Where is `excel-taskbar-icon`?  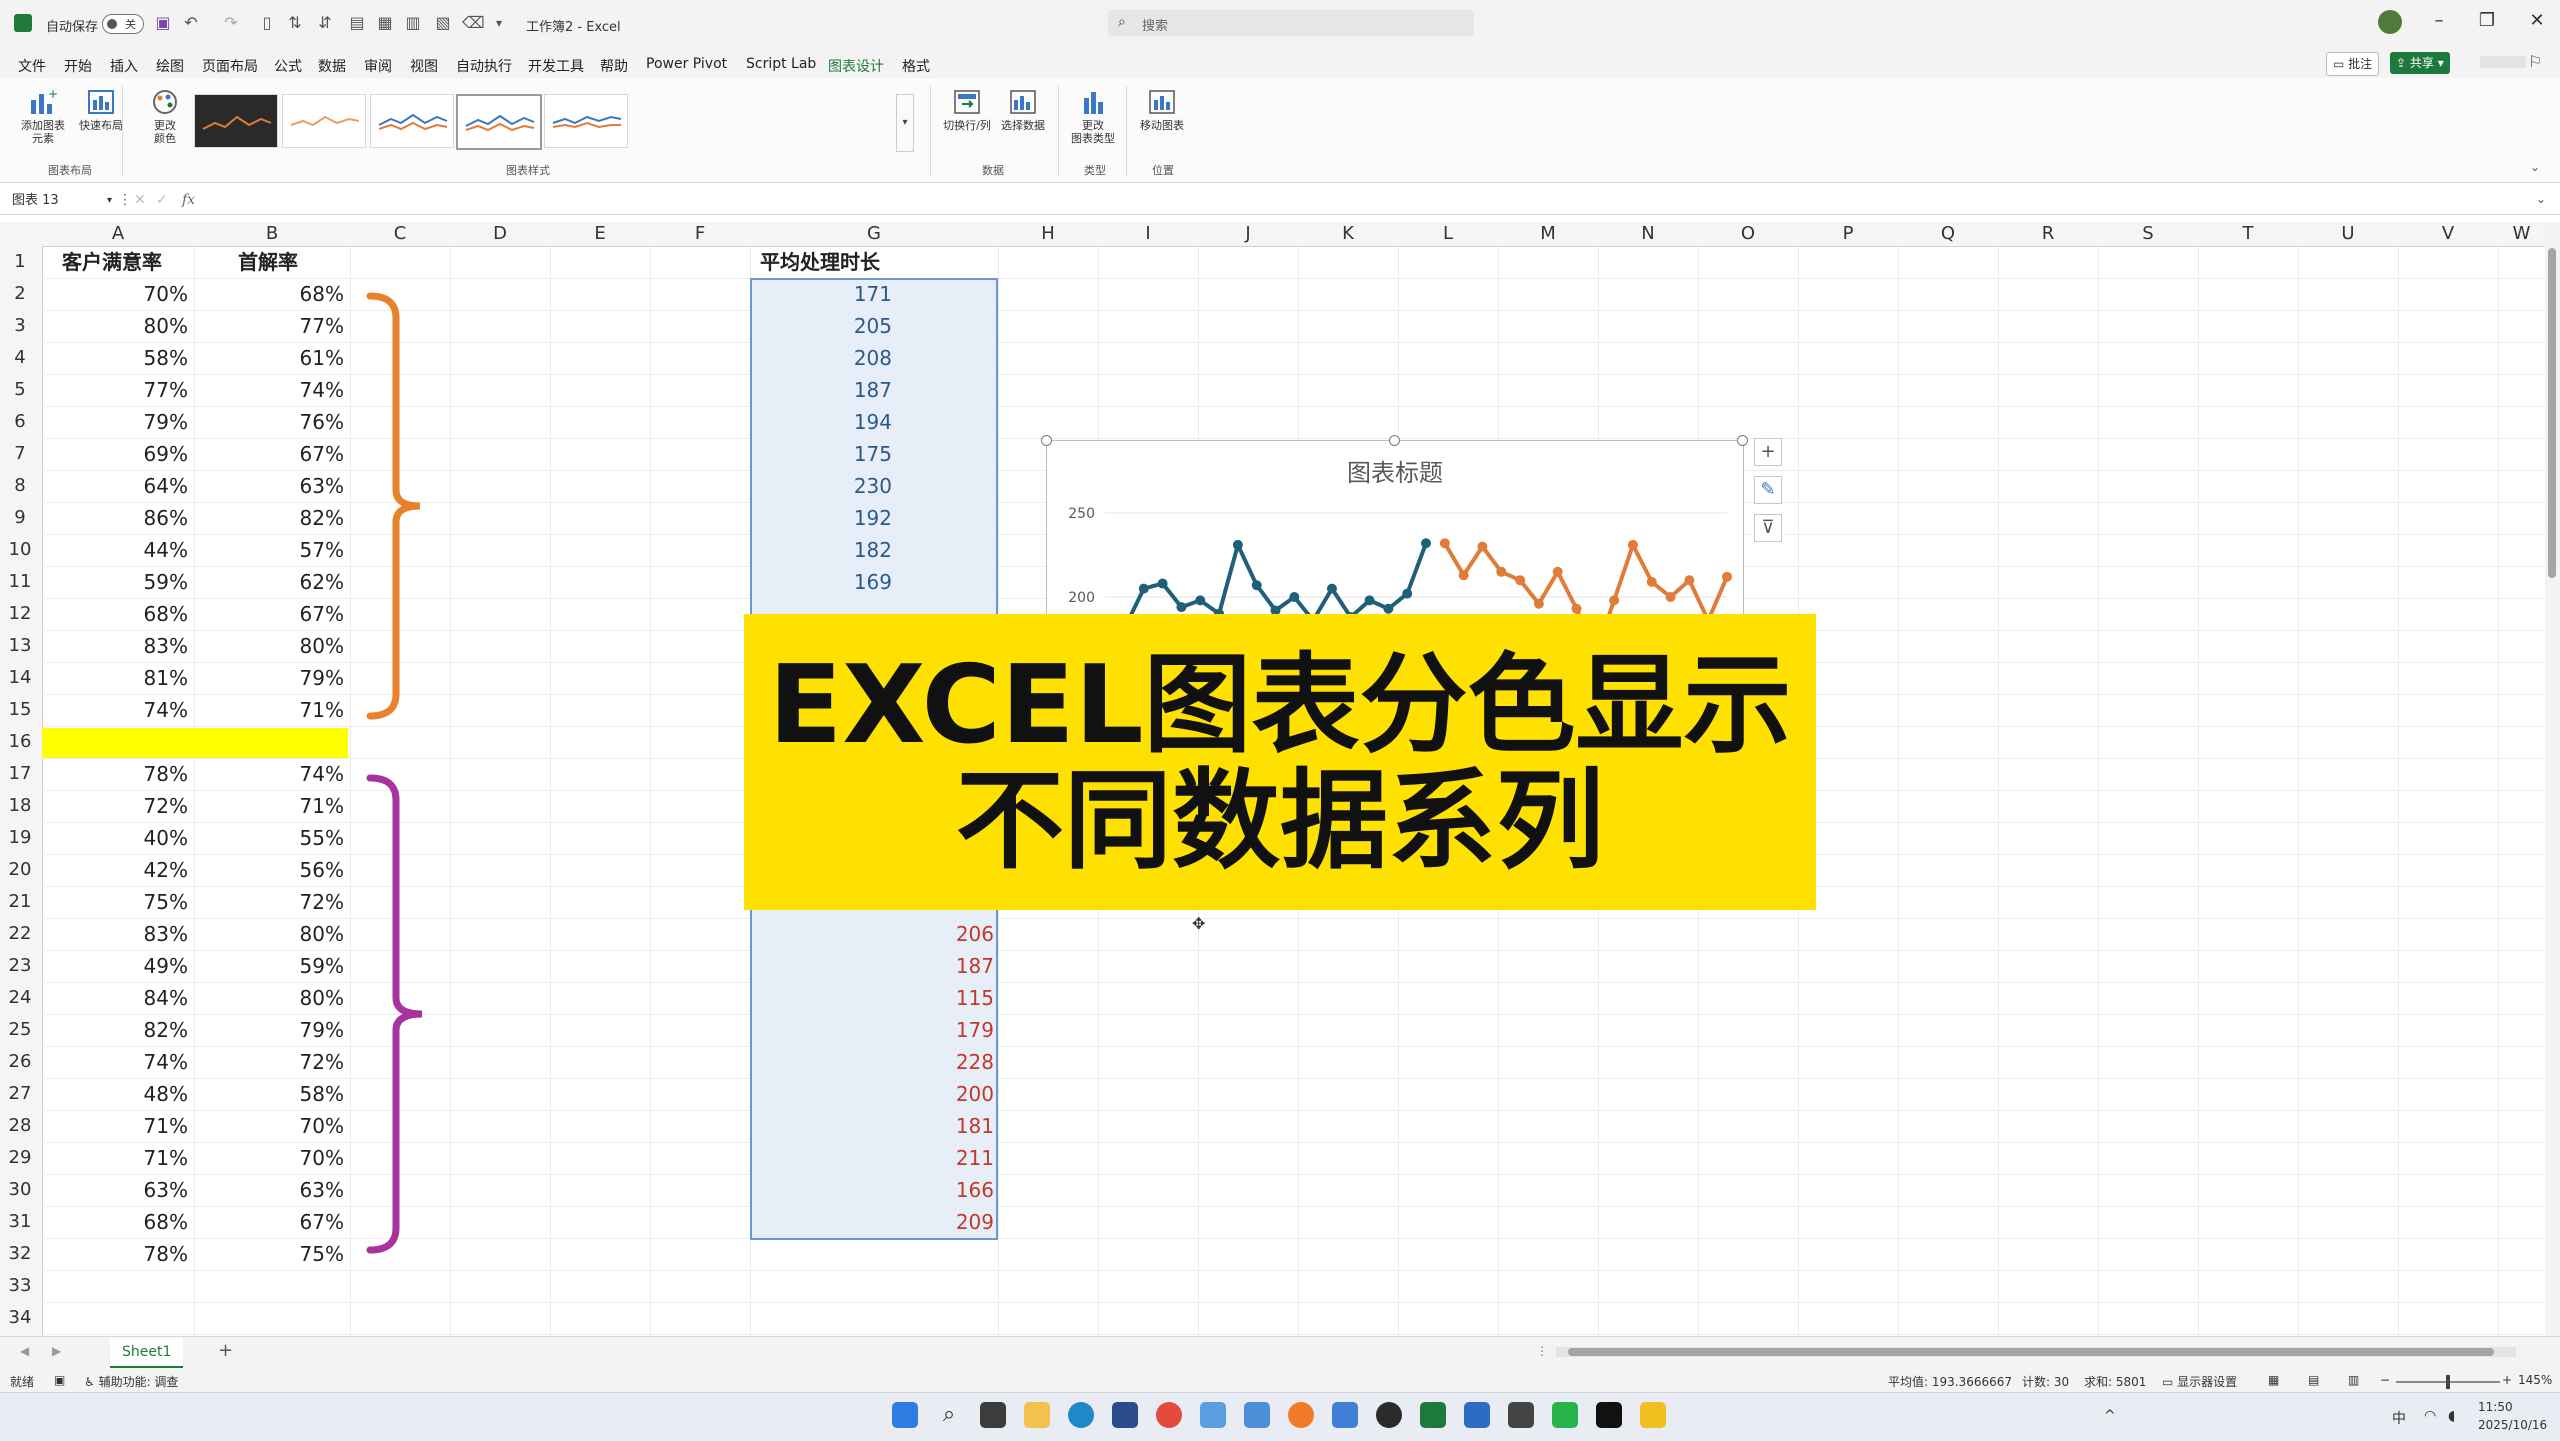 excel-taskbar-icon is located at coordinates (1433, 1415).